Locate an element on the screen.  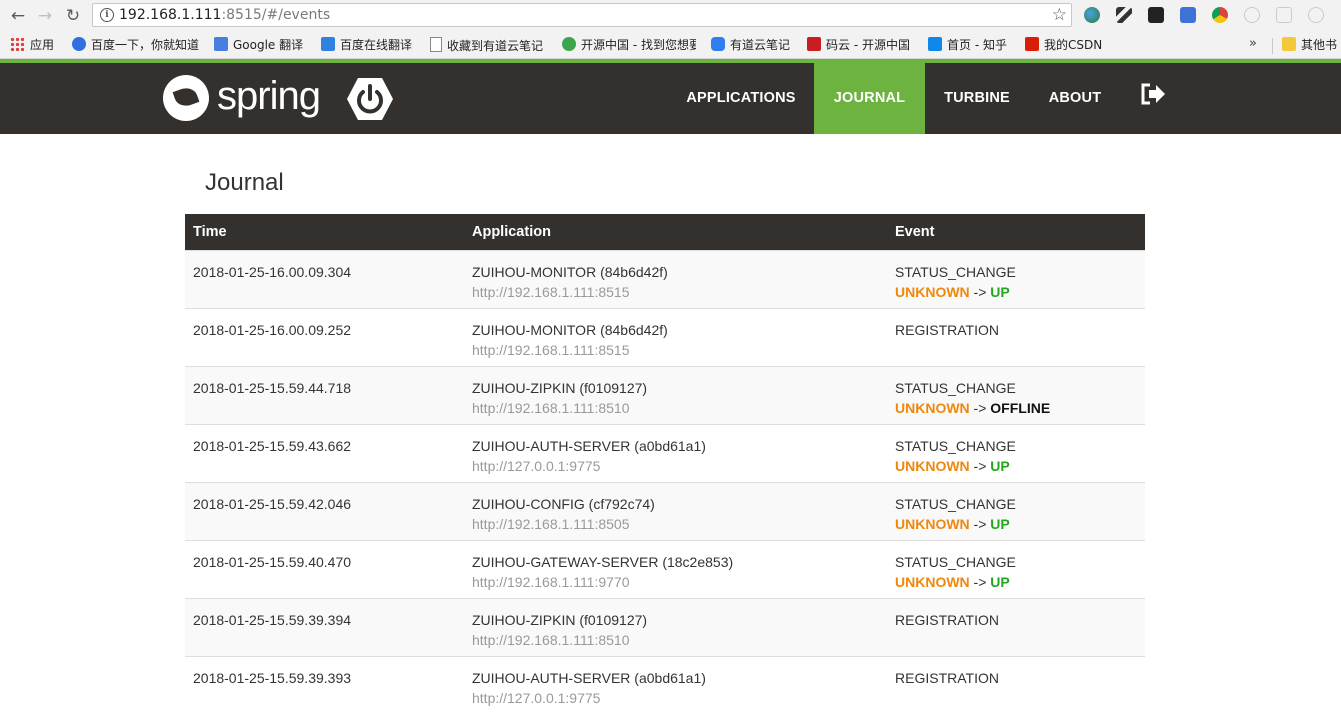
cell-event: STATUS_CHANGEUNKNOWN -> OFFLINE is located at coordinates (1016, 396).